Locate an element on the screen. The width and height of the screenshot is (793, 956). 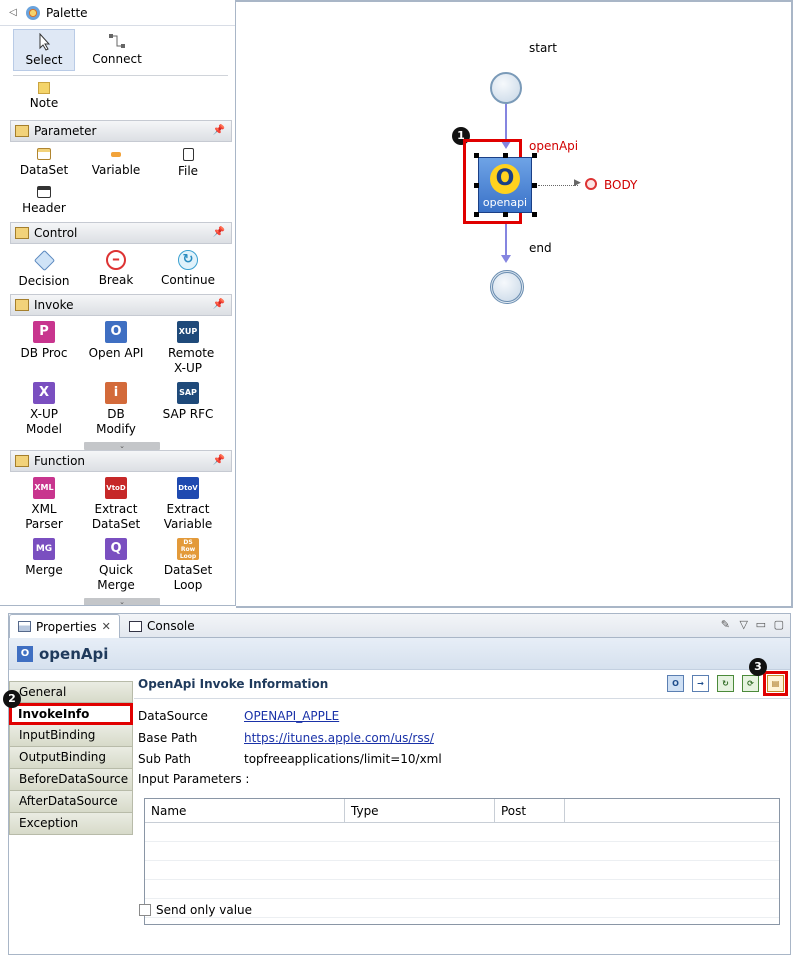
palette-item-variable: Variable is located at coordinates (116, 163).